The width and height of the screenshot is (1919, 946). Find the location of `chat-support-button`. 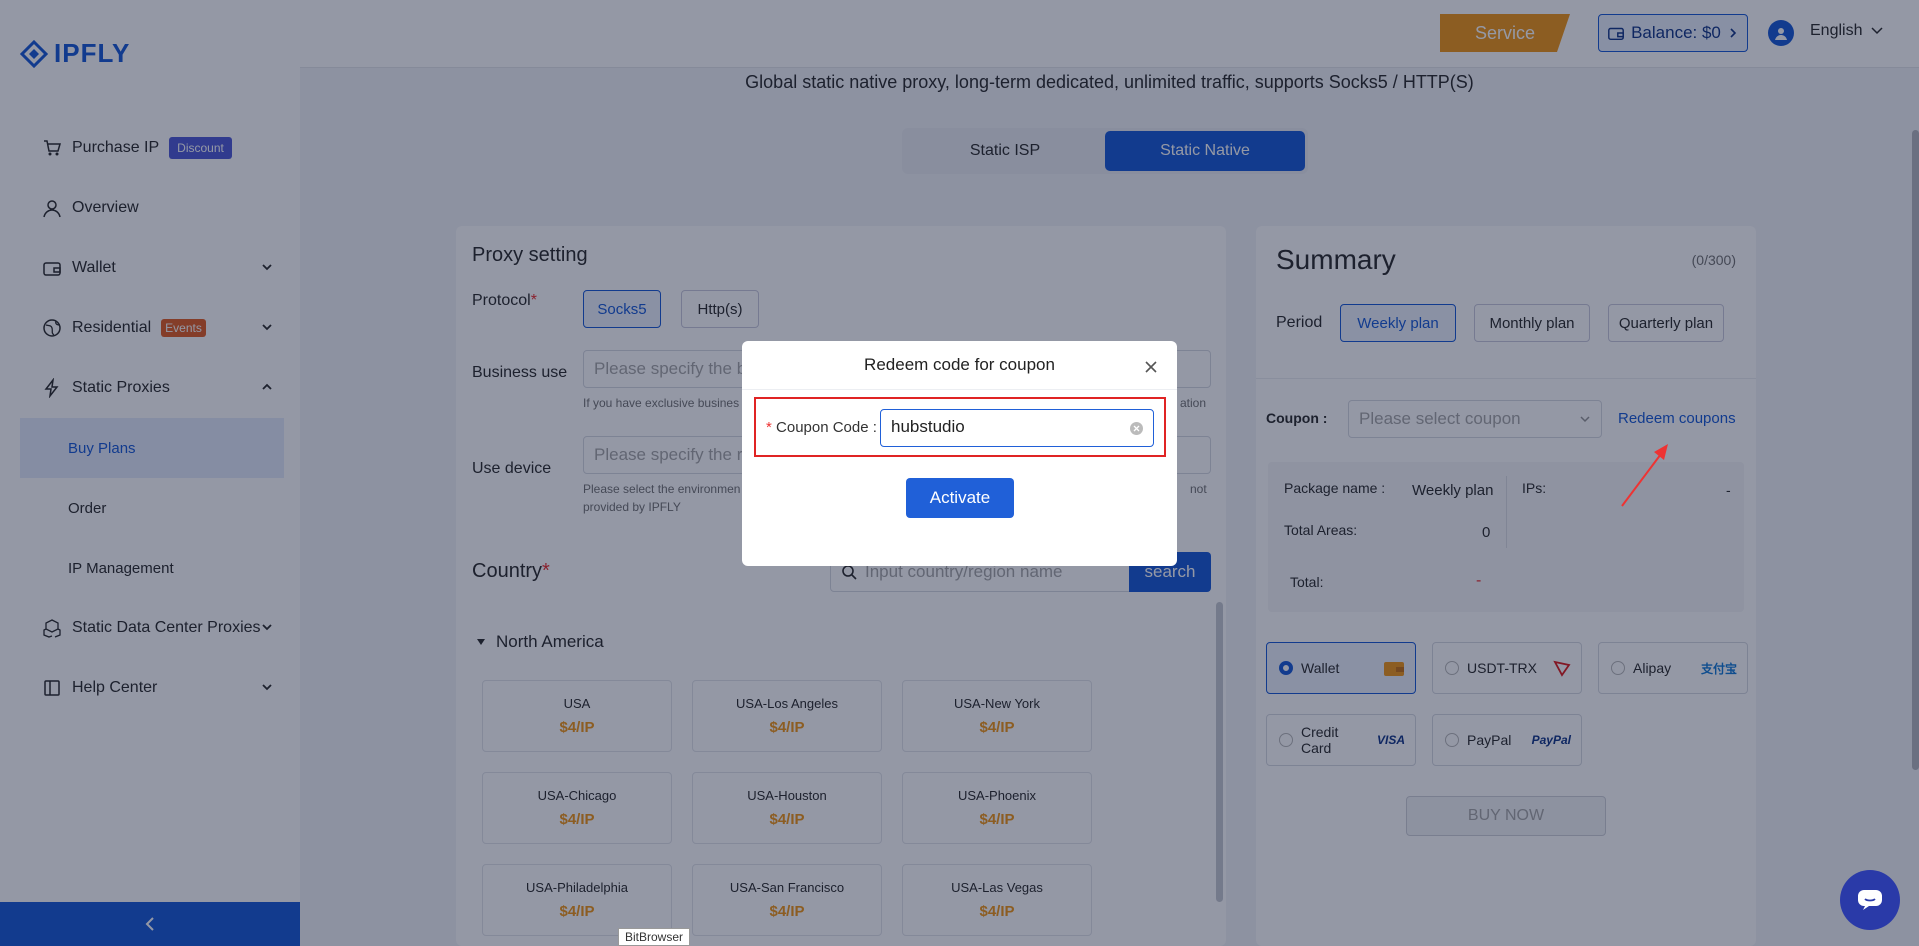

chat-support-button is located at coordinates (1870, 900).